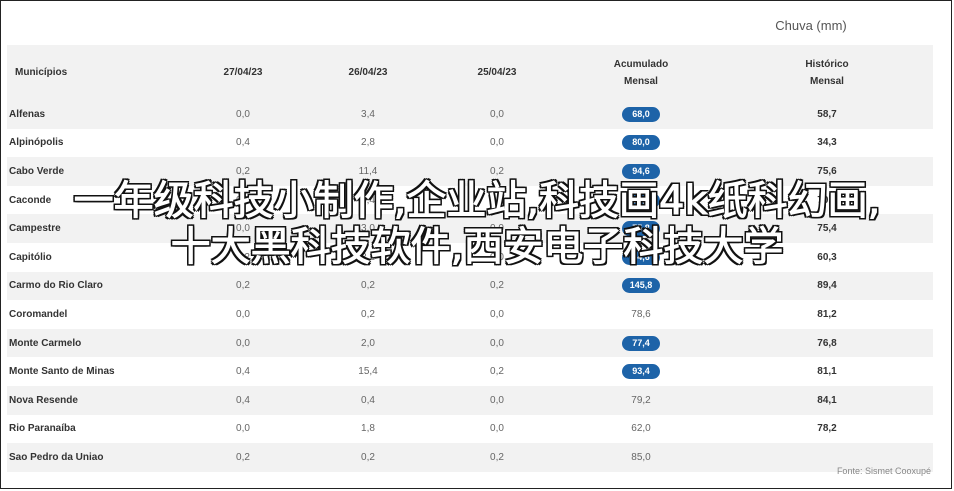  What do you see at coordinates (368, 400) in the screenshot?
I see `day2-cell: 0,4` at bounding box center [368, 400].